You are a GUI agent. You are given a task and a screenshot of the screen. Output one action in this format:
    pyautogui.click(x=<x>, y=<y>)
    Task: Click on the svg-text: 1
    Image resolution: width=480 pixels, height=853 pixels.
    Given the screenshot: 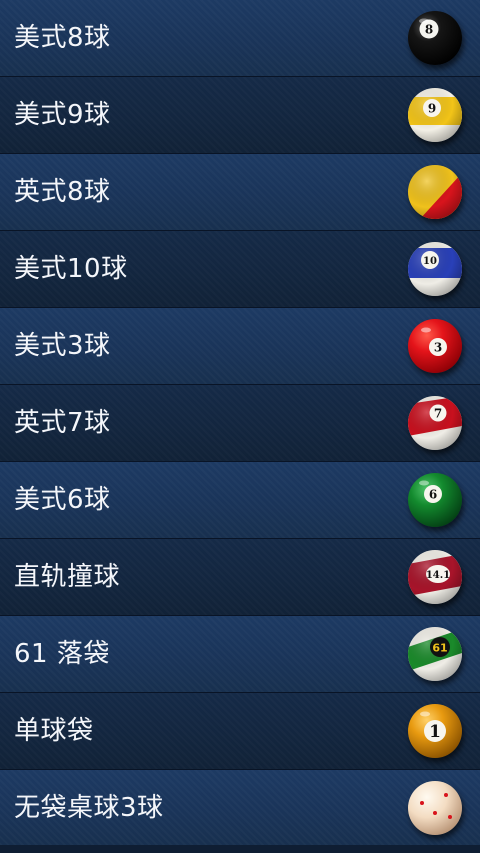 What is the action you would take?
    pyautogui.click(x=435, y=732)
    